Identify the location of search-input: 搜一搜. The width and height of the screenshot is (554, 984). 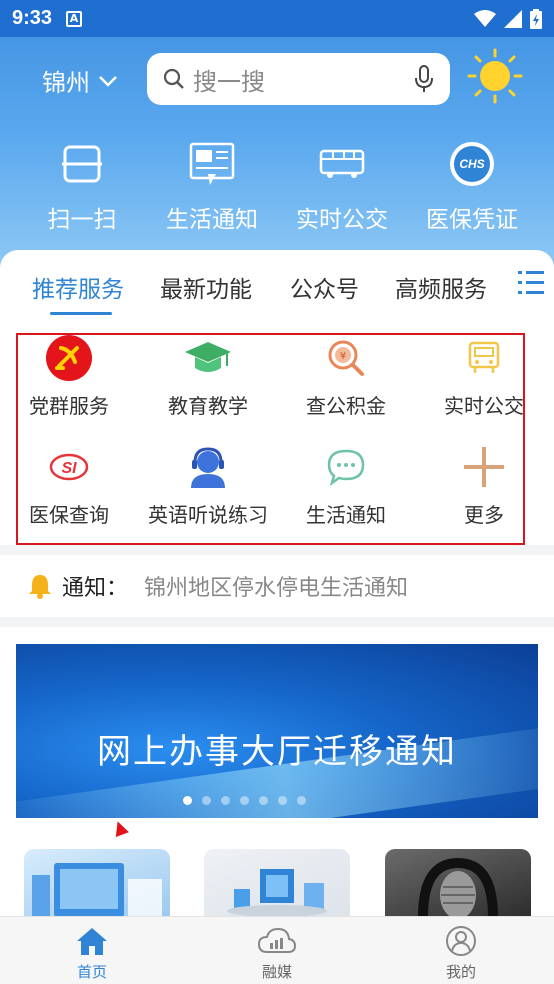
(298, 79).